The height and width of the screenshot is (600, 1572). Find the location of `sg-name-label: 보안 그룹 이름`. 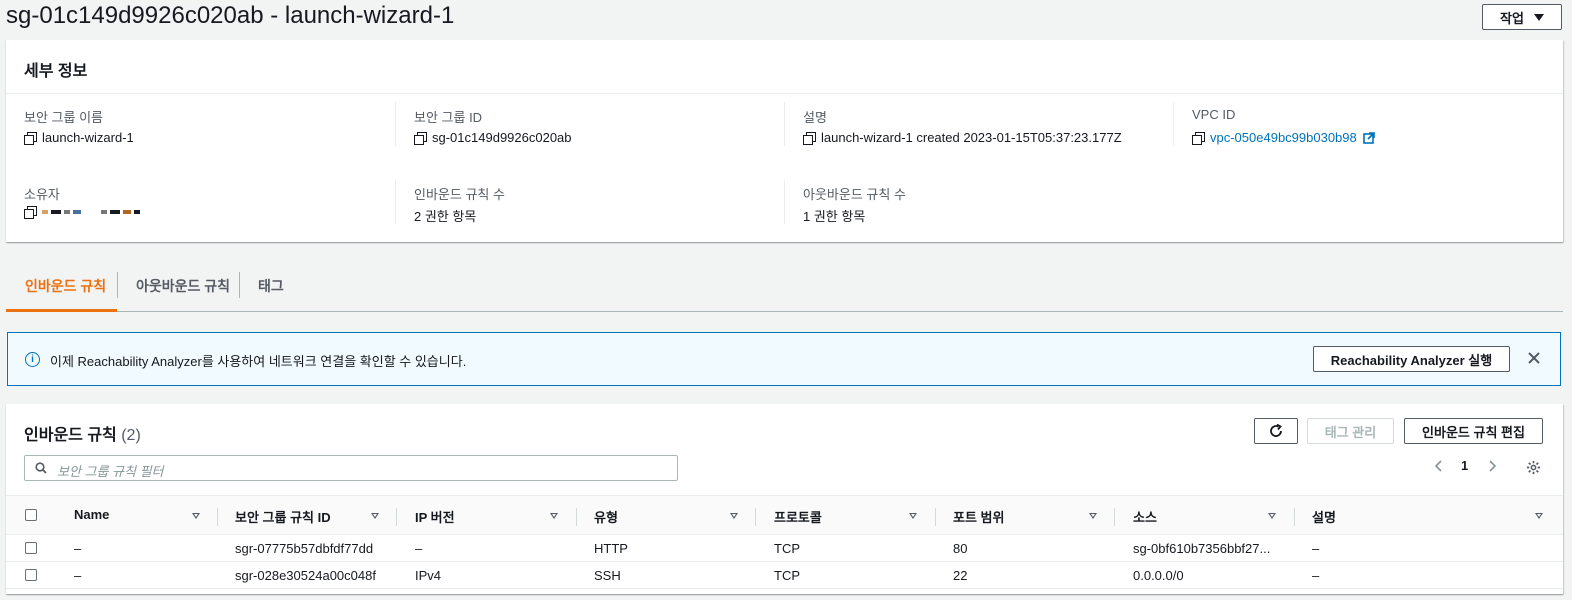

sg-name-label: 보안 그룹 이름 is located at coordinates (63, 117).